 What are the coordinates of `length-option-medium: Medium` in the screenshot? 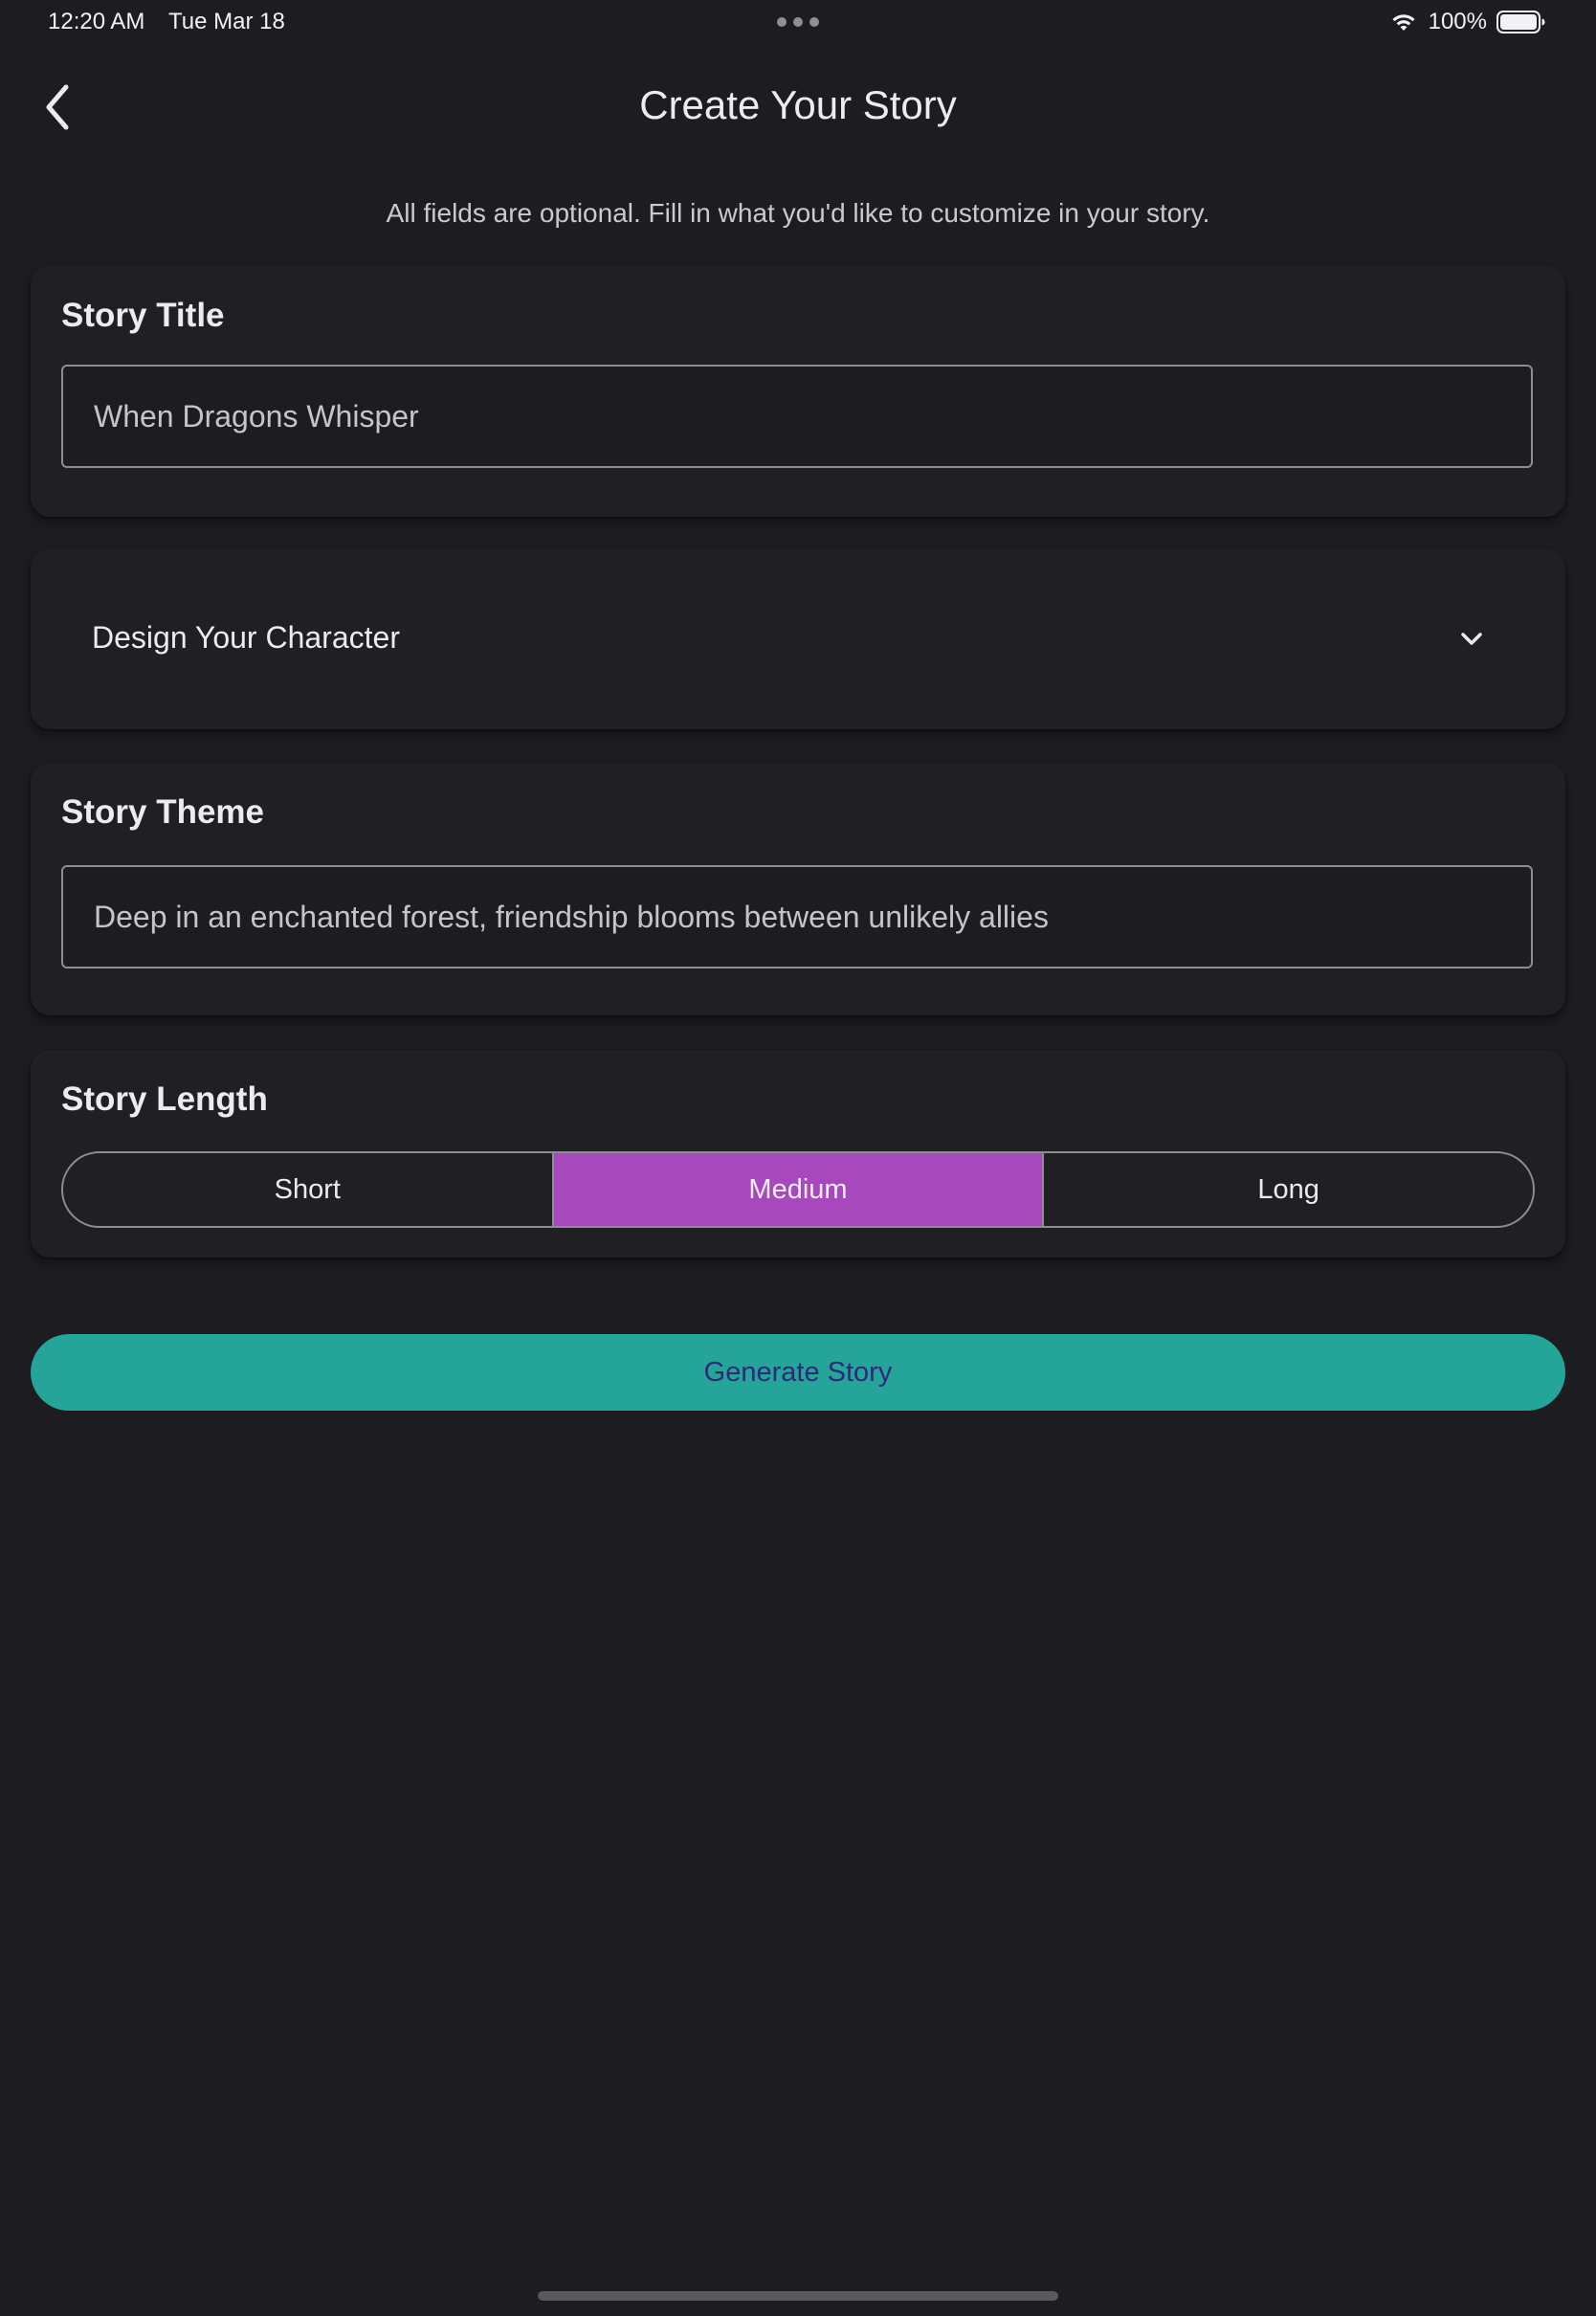 It's located at (797, 1190).